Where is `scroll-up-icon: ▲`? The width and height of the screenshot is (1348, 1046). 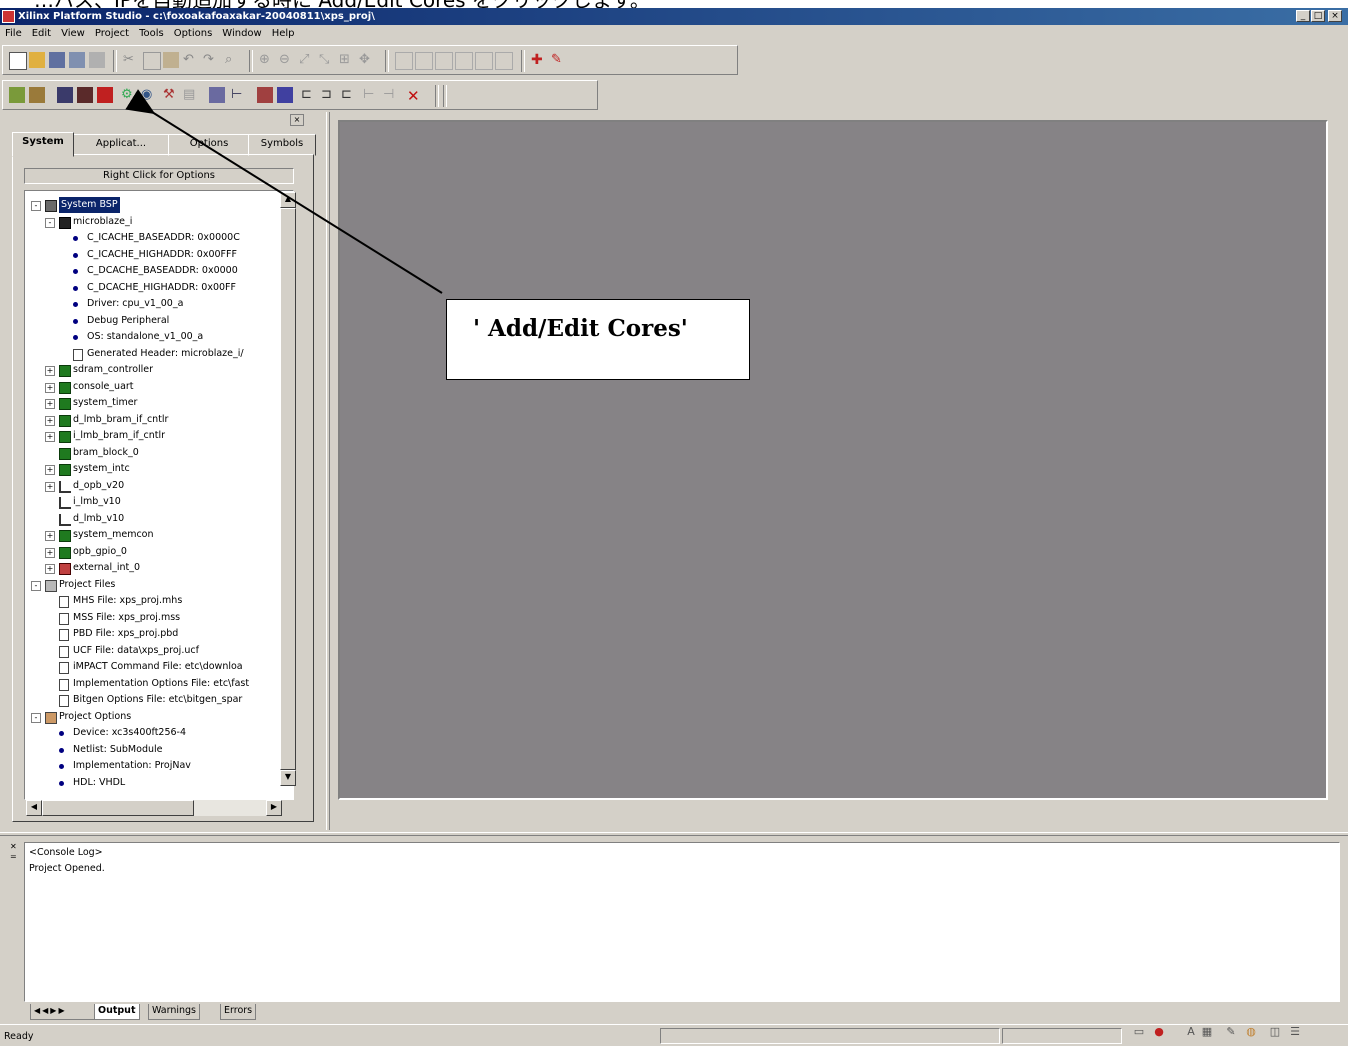 scroll-up-icon: ▲ is located at coordinates (288, 200).